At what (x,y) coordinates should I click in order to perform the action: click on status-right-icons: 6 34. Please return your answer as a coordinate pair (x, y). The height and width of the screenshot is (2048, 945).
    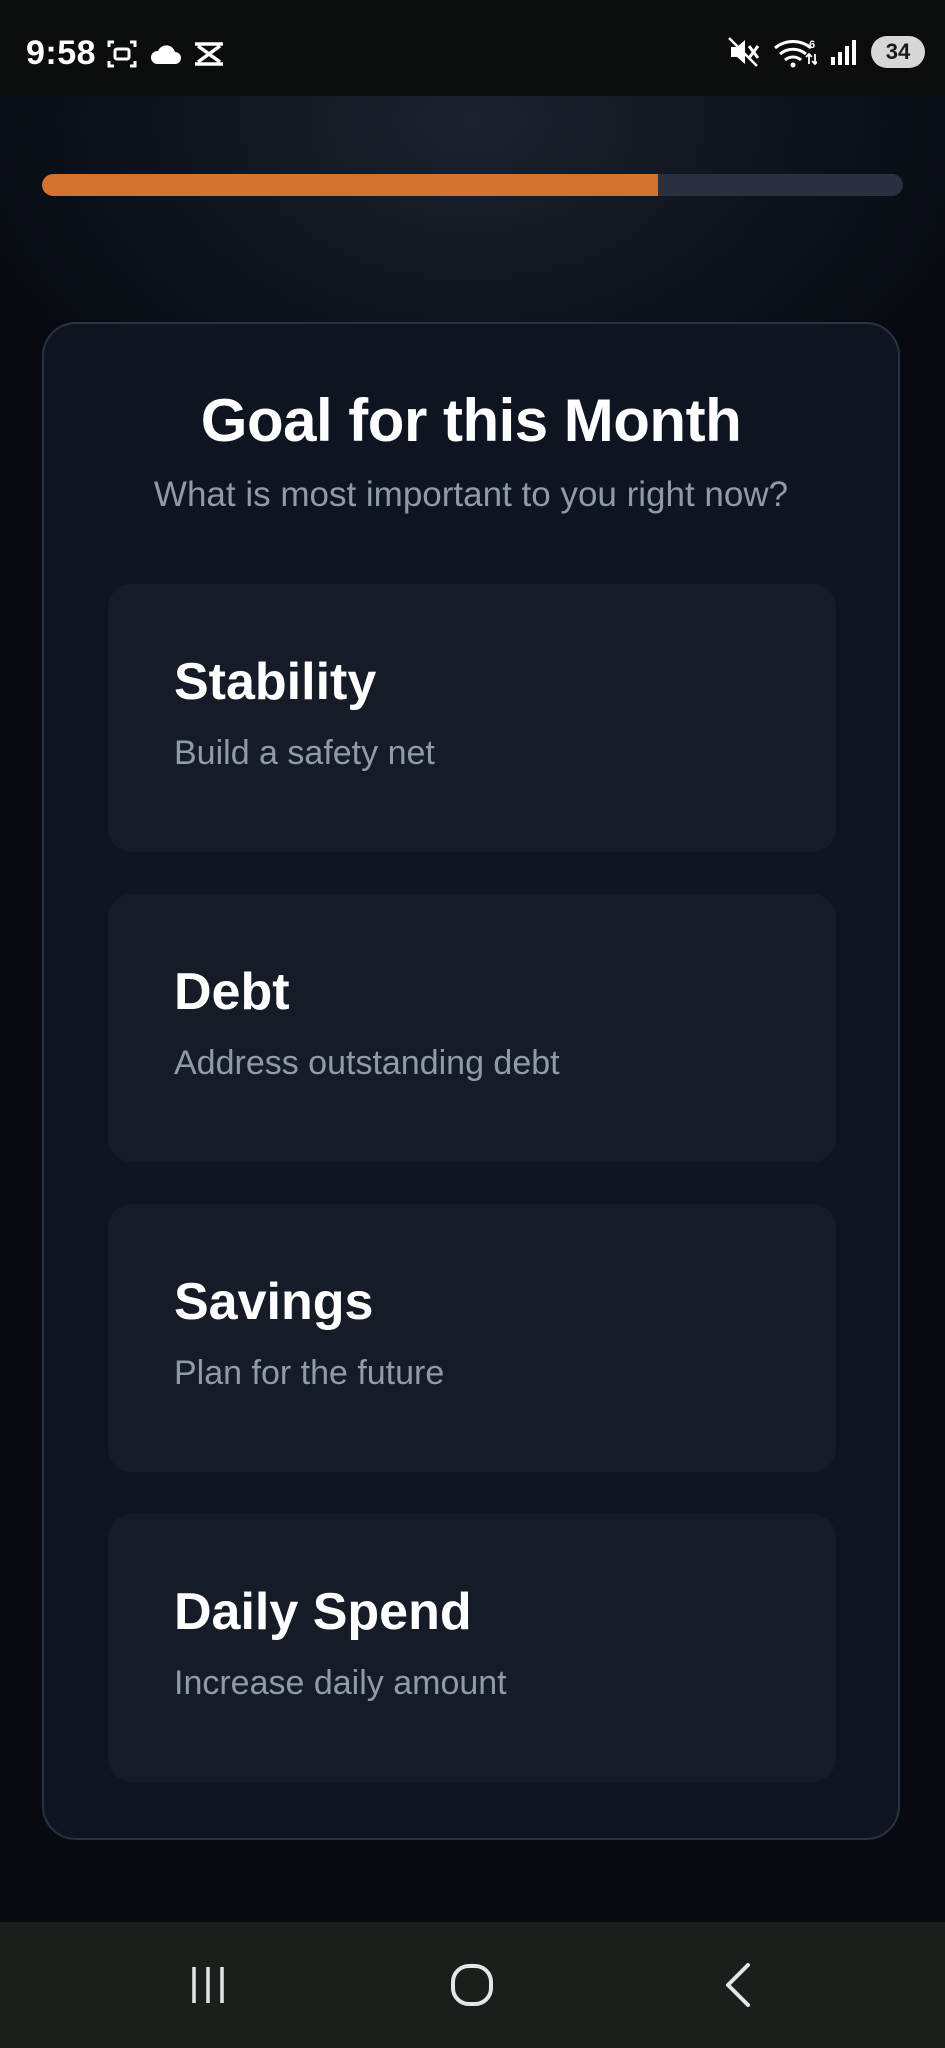
    Looking at the image, I should click on (826, 52).